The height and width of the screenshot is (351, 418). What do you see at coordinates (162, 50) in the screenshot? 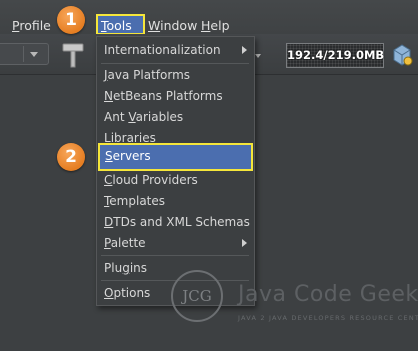
I see `menu-item-label: Internationalization` at bounding box center [162, 50].